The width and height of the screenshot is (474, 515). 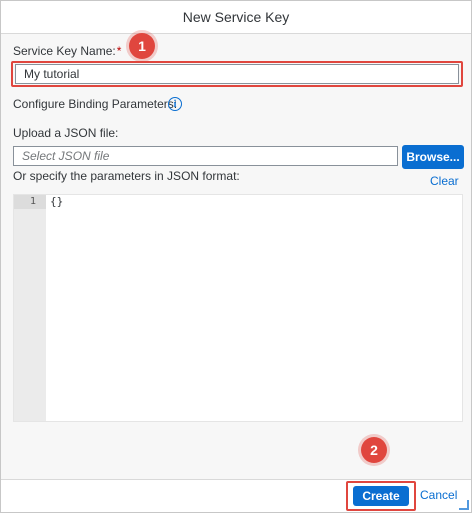 I want to click on dialog-header: New Service Key, so click(x=236, y=17).